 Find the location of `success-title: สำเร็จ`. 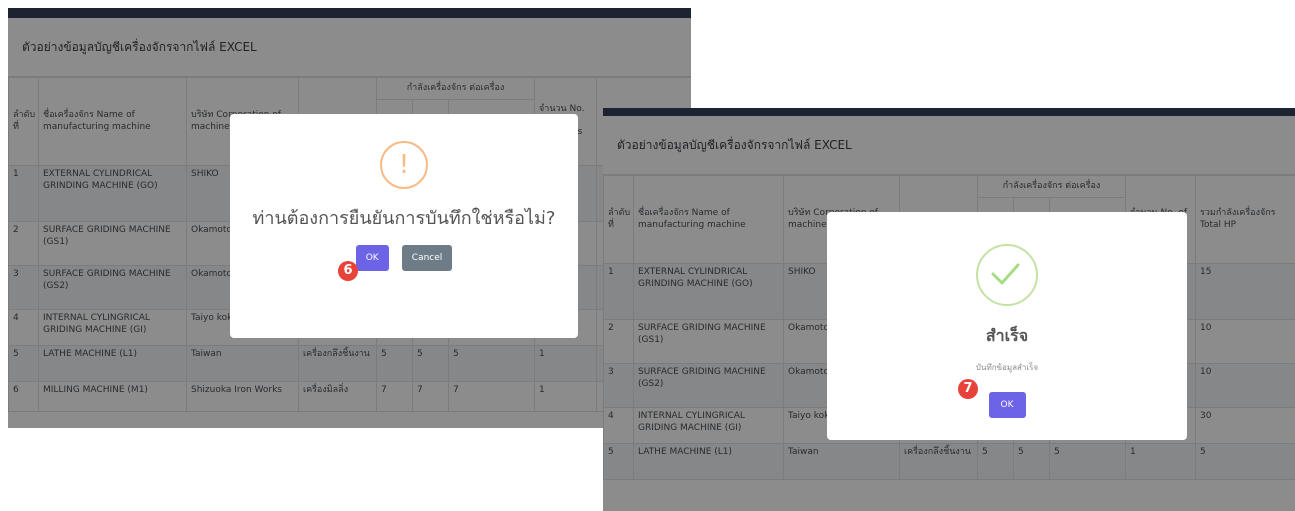

success-title: สำเร็จ is located at coordinates (1007, 335).